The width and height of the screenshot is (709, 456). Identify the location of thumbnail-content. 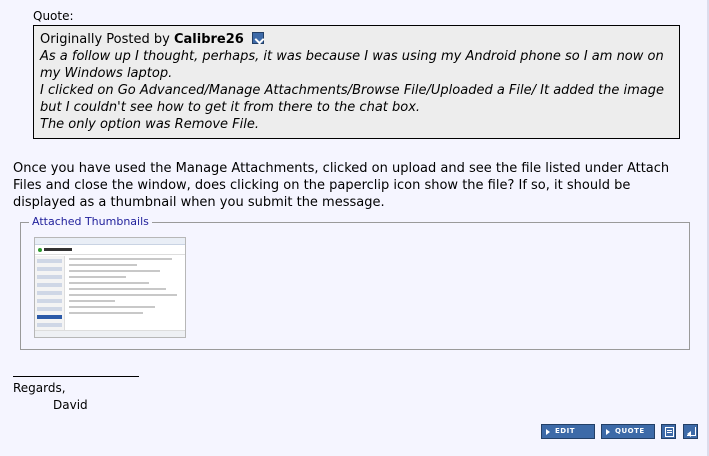
(126, 293).